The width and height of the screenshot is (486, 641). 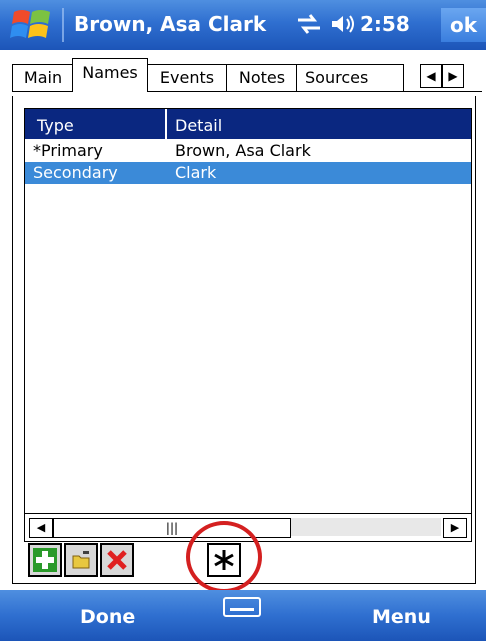 I want to click on name-type: Secondary, so click(x=75, y=172).